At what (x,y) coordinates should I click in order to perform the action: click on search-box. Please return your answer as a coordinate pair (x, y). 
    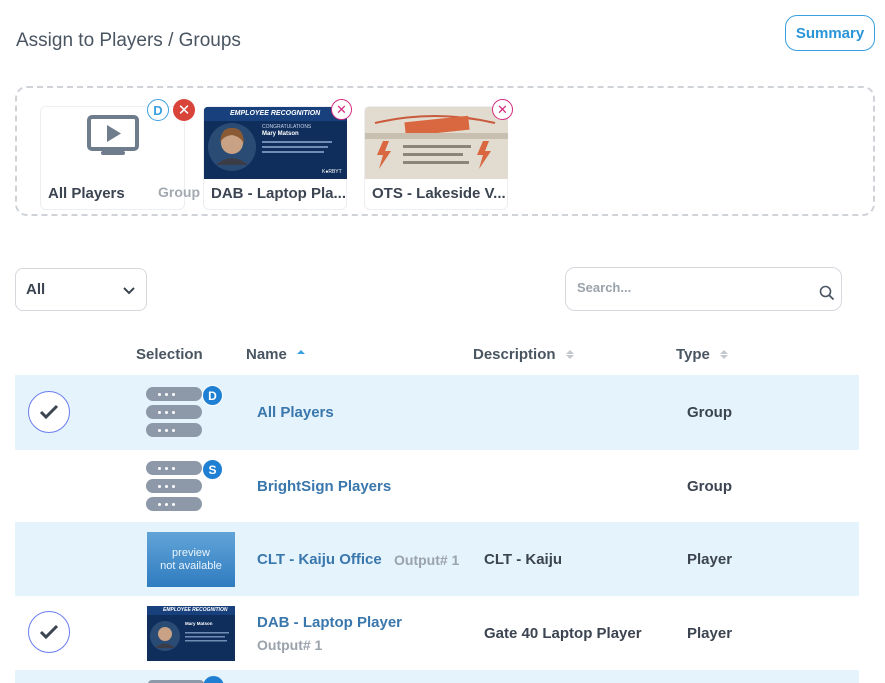
    Looking at the image, I should click on (703, 289).